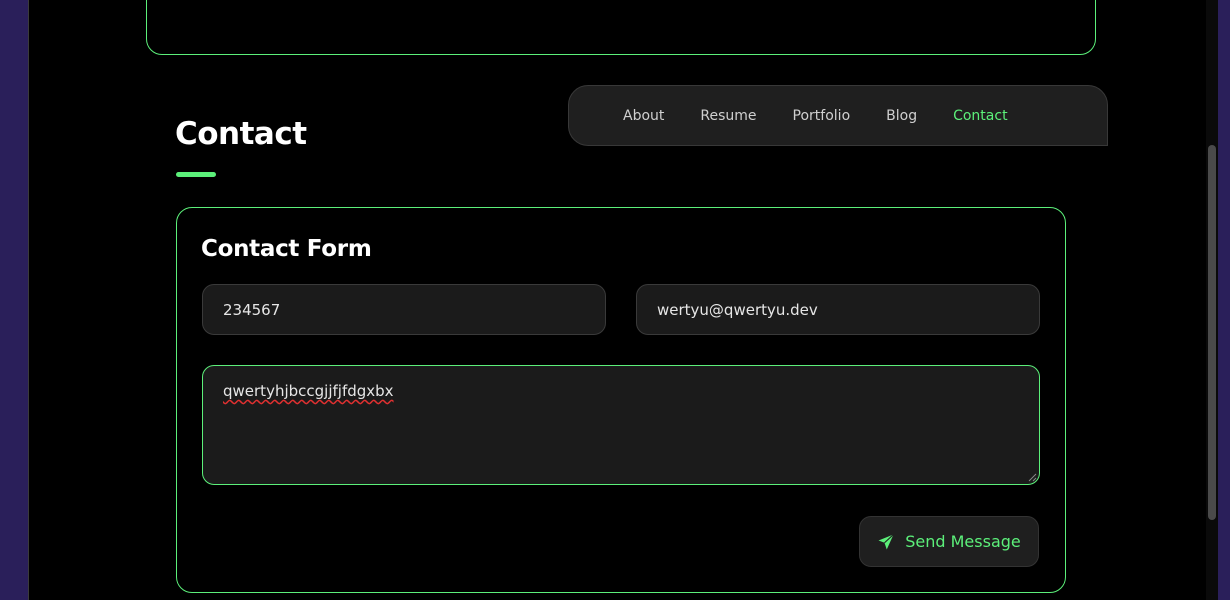  What do you see at coordinates (308, 391) in the screenshot?
I see `message-text: qwertyhjbccgjjfjfdgxbx` at bounding box center [308, 391].